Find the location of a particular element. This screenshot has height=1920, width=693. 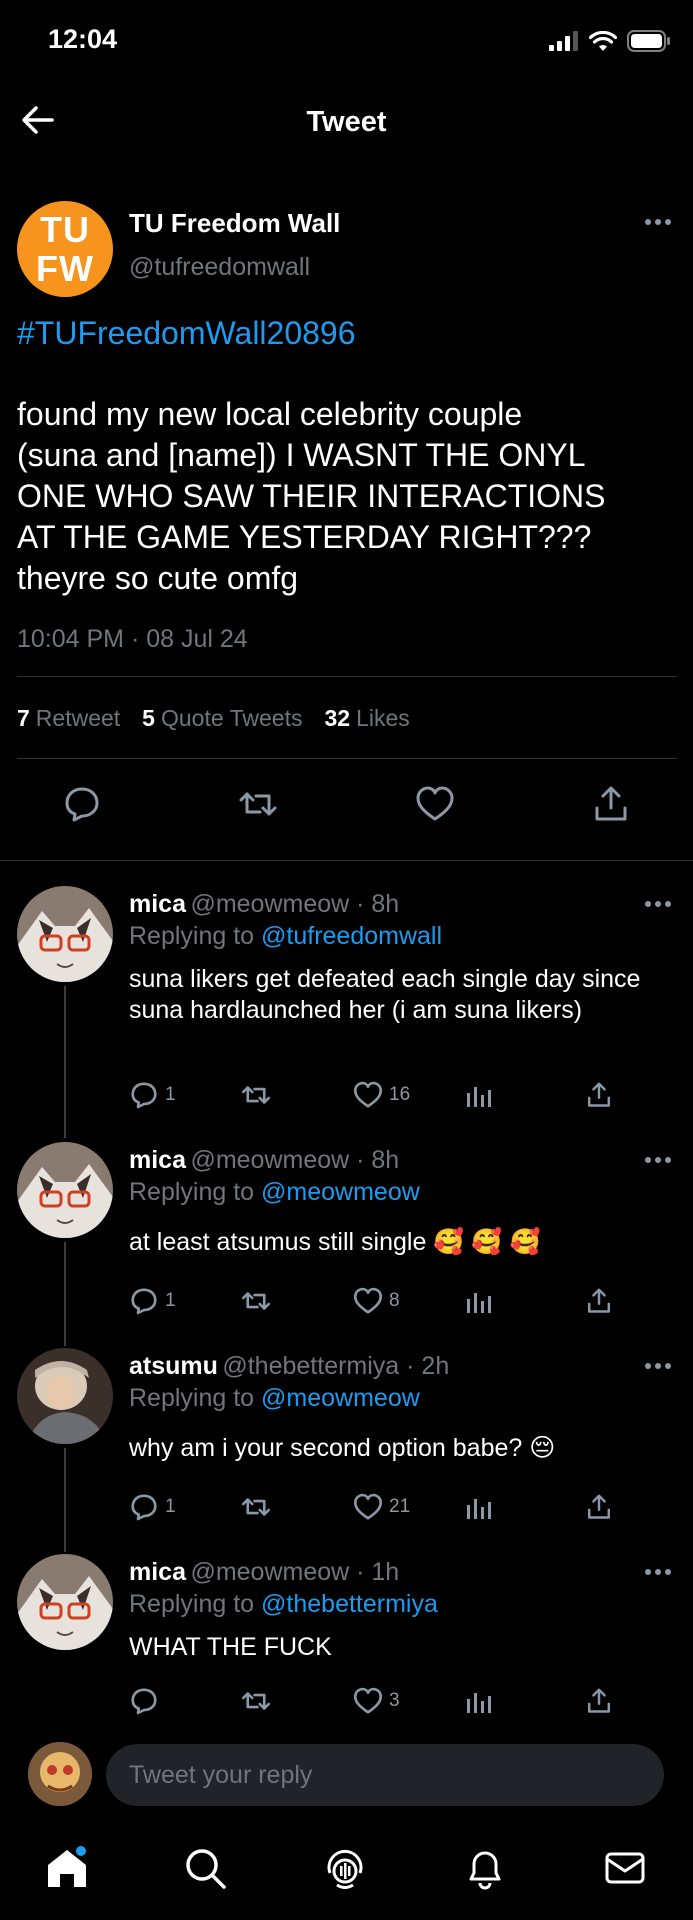

quote-tweets-stat: 5 Quote Tweets is located at coordinates (222, 718).